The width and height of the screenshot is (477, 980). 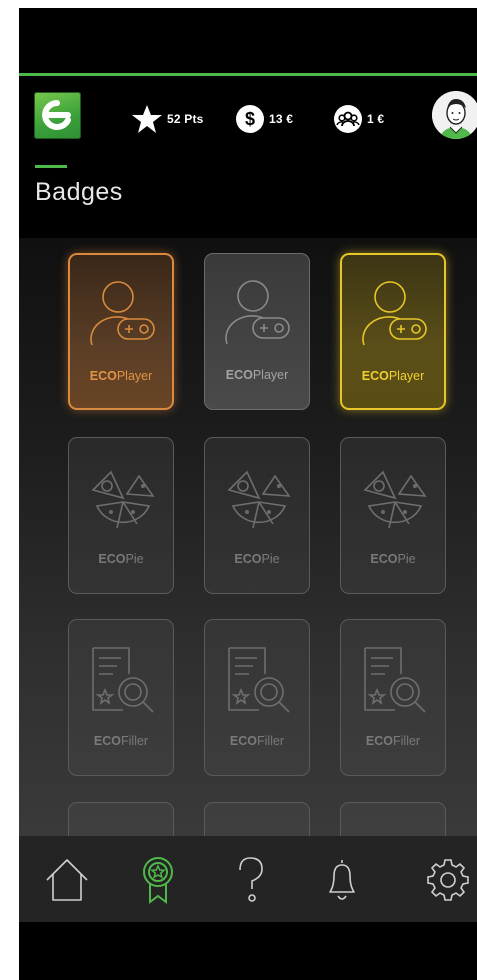 I want to click on nav-help, so click(x=250, y=880).